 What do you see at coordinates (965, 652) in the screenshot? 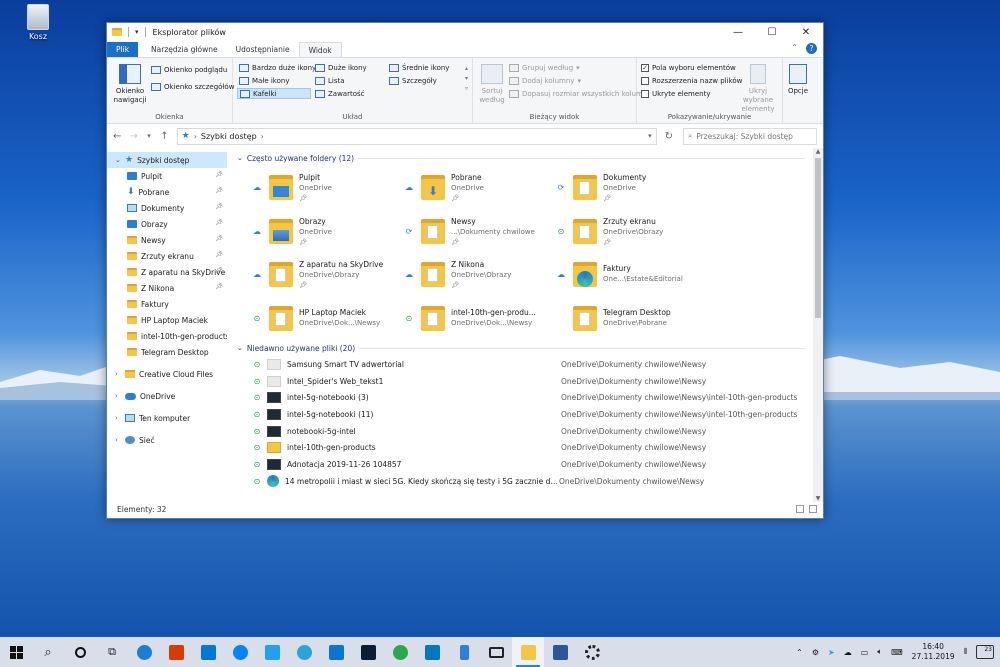
I see `tray-monitor-icon: ⫴` at bounding box center [965, 652].